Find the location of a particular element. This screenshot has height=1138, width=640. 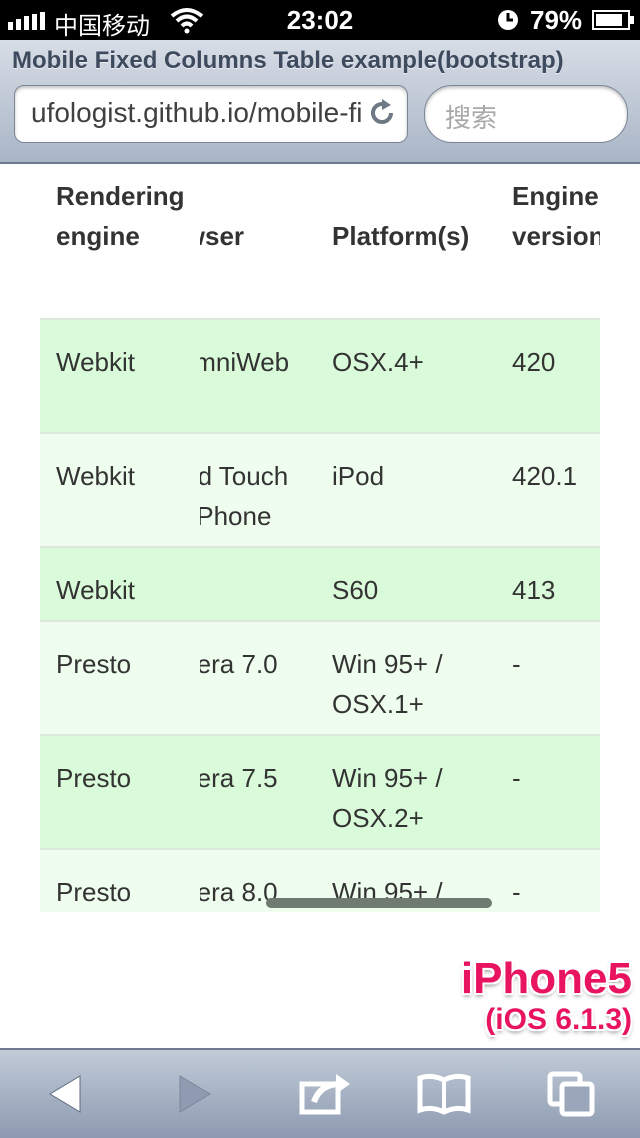

header-rendering-engine: Rendering engine is located at coordinates (120, 216).